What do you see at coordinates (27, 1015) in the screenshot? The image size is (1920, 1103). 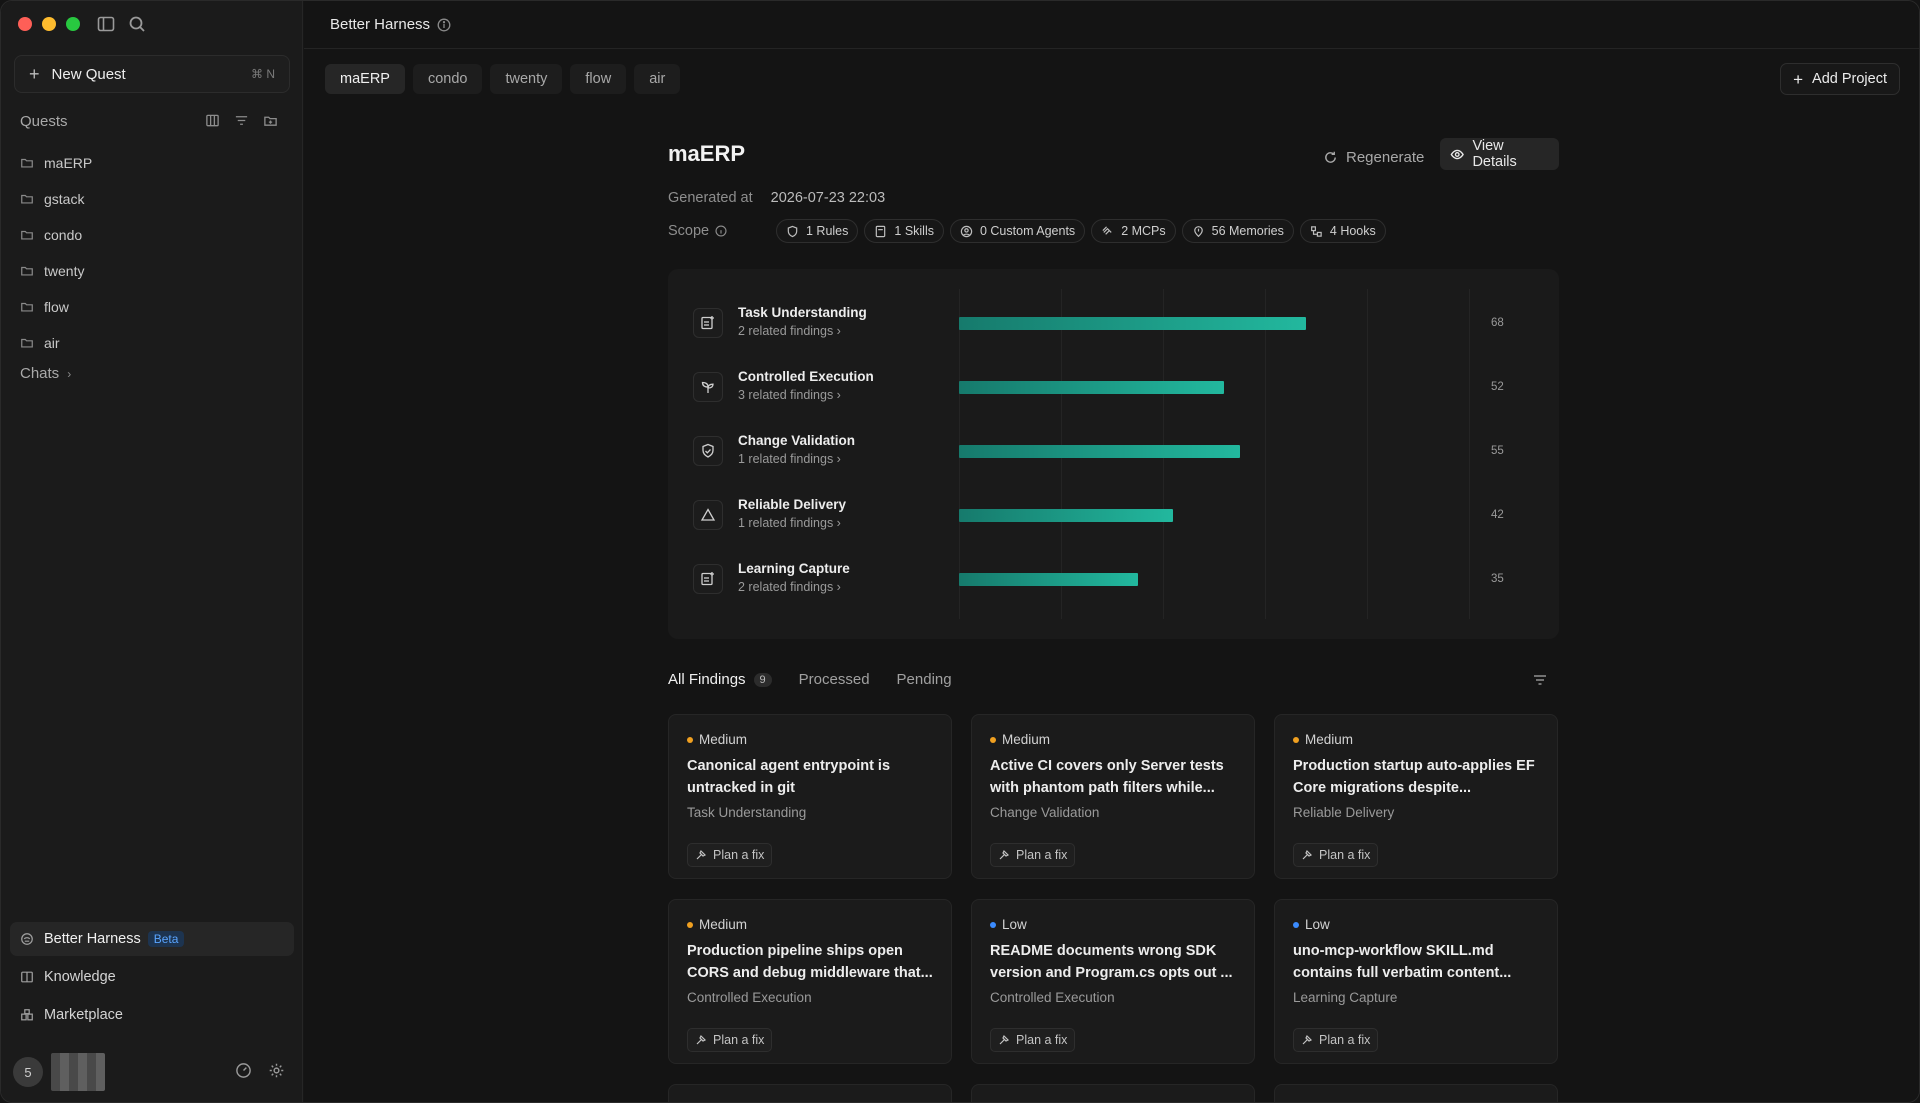 I see `marketplace-icon` at bounding box center [27, 1015].